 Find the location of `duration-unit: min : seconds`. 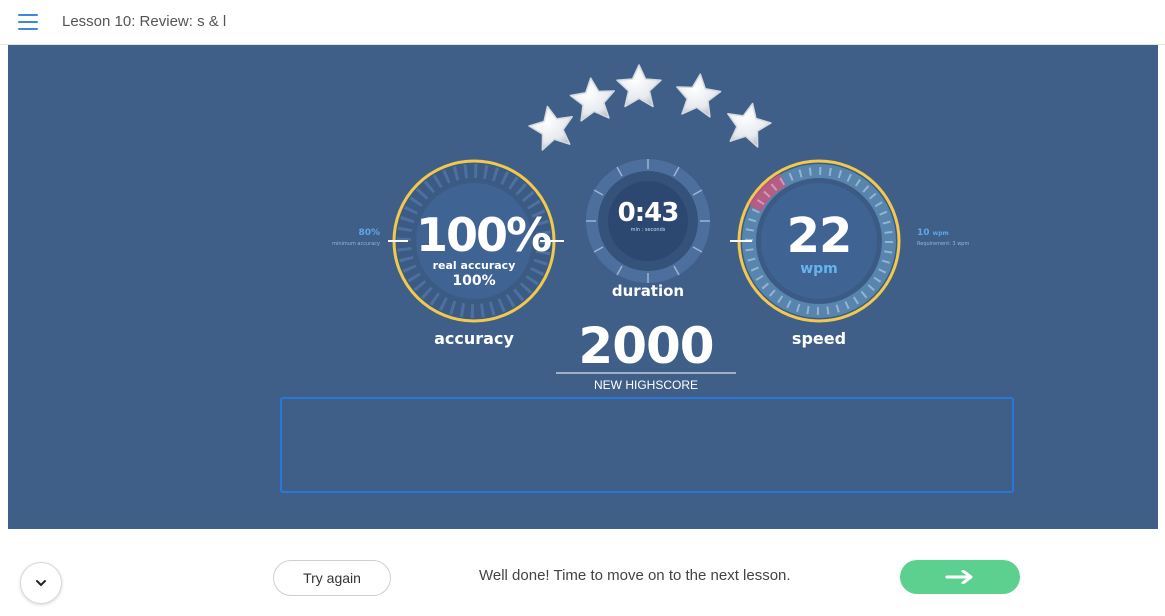

duration-unit: min : seconds is located at coordinates (648, 230).